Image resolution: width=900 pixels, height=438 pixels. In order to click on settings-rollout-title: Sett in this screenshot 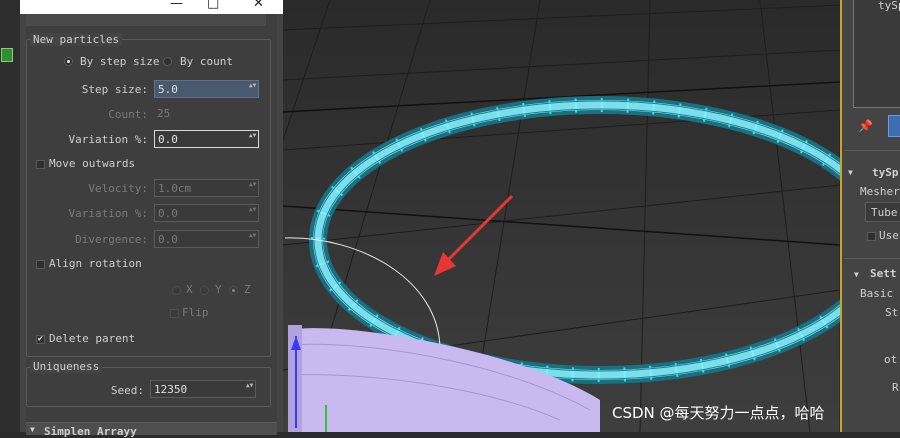, I will do `click(883, 273)`.